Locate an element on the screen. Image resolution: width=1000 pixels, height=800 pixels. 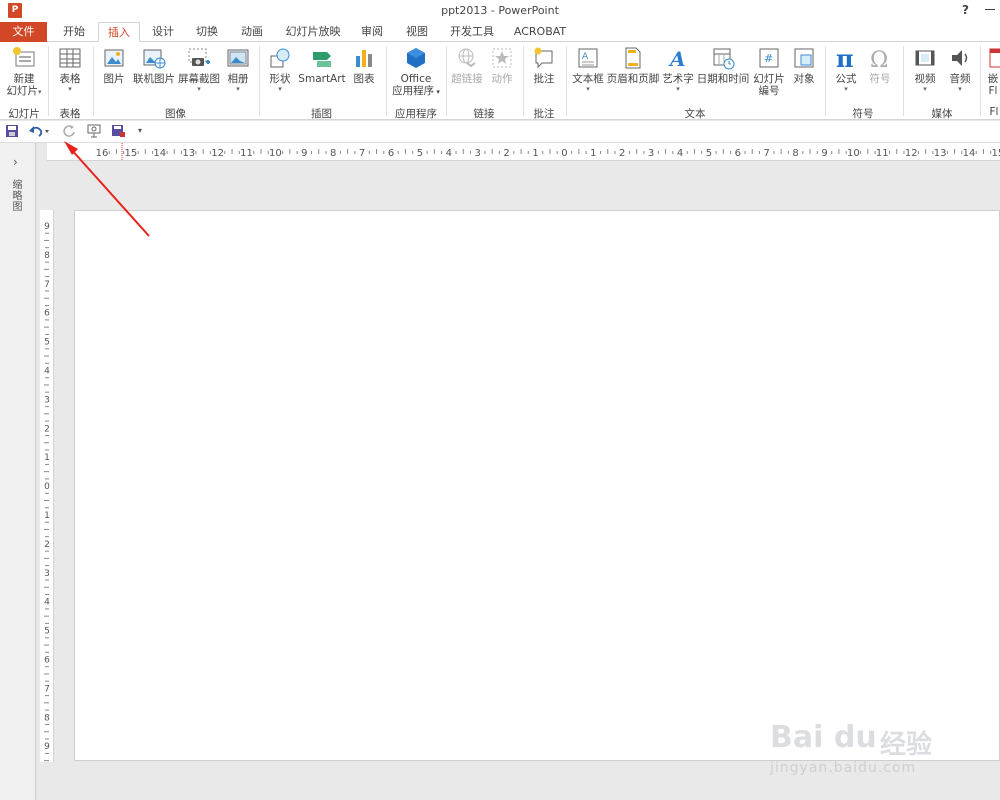
embed-flash-button: 嵌 Fl is located at coordinates (993, 71).